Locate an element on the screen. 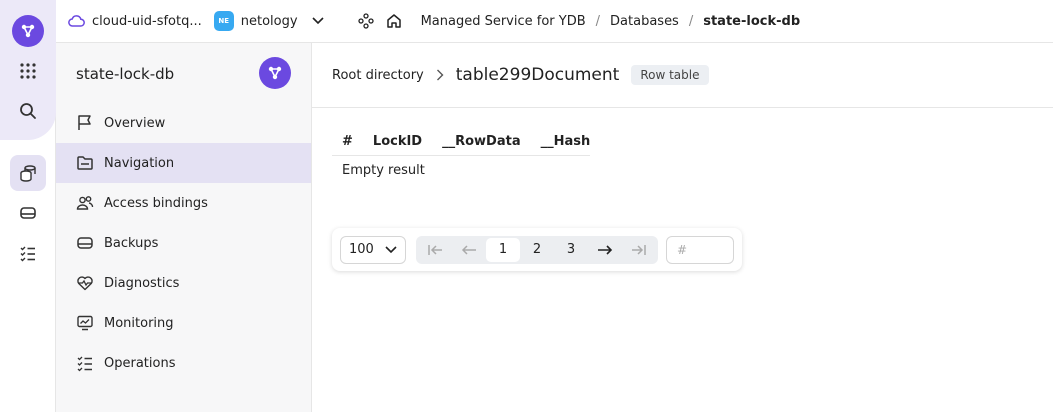 The width and height of the screenshot is (1053, 412). sidebar-item-label: Overview is located at coordinates (135, 123).